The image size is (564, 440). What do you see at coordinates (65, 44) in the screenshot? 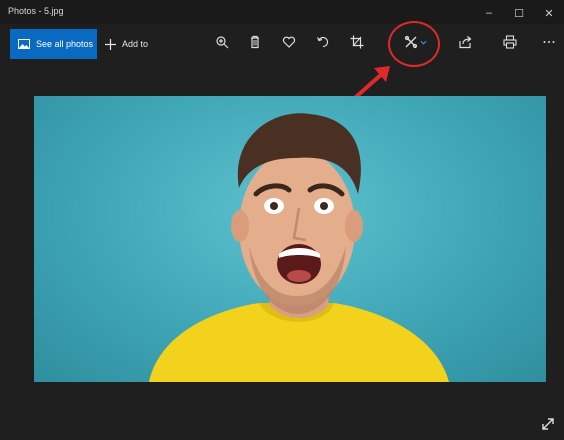
I see `see-all-photos-label: See all photos` at bounding box center [65, 44].